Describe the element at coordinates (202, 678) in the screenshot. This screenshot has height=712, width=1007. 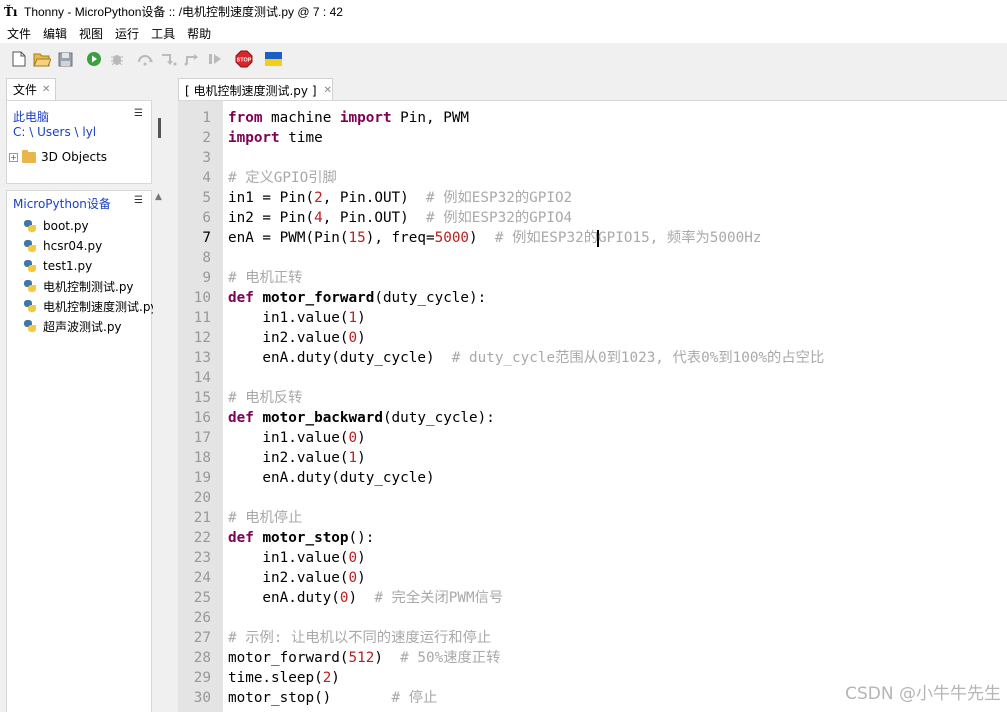
I see `line-number: 29` at that location.